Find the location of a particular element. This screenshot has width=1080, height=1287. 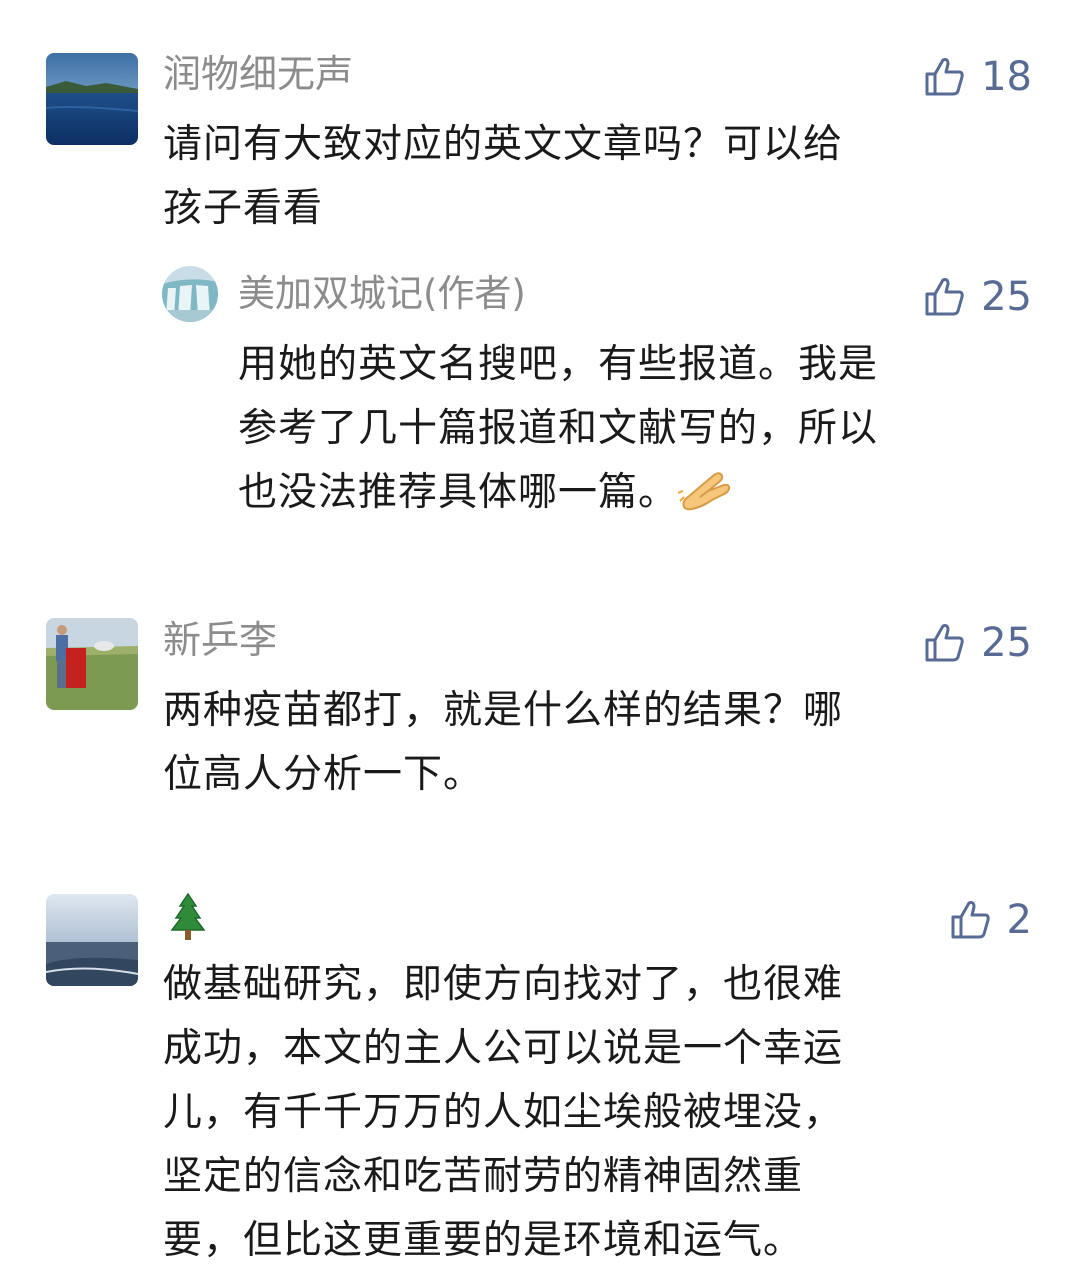

like-count: 2 is located at coordinates (1019, 920).